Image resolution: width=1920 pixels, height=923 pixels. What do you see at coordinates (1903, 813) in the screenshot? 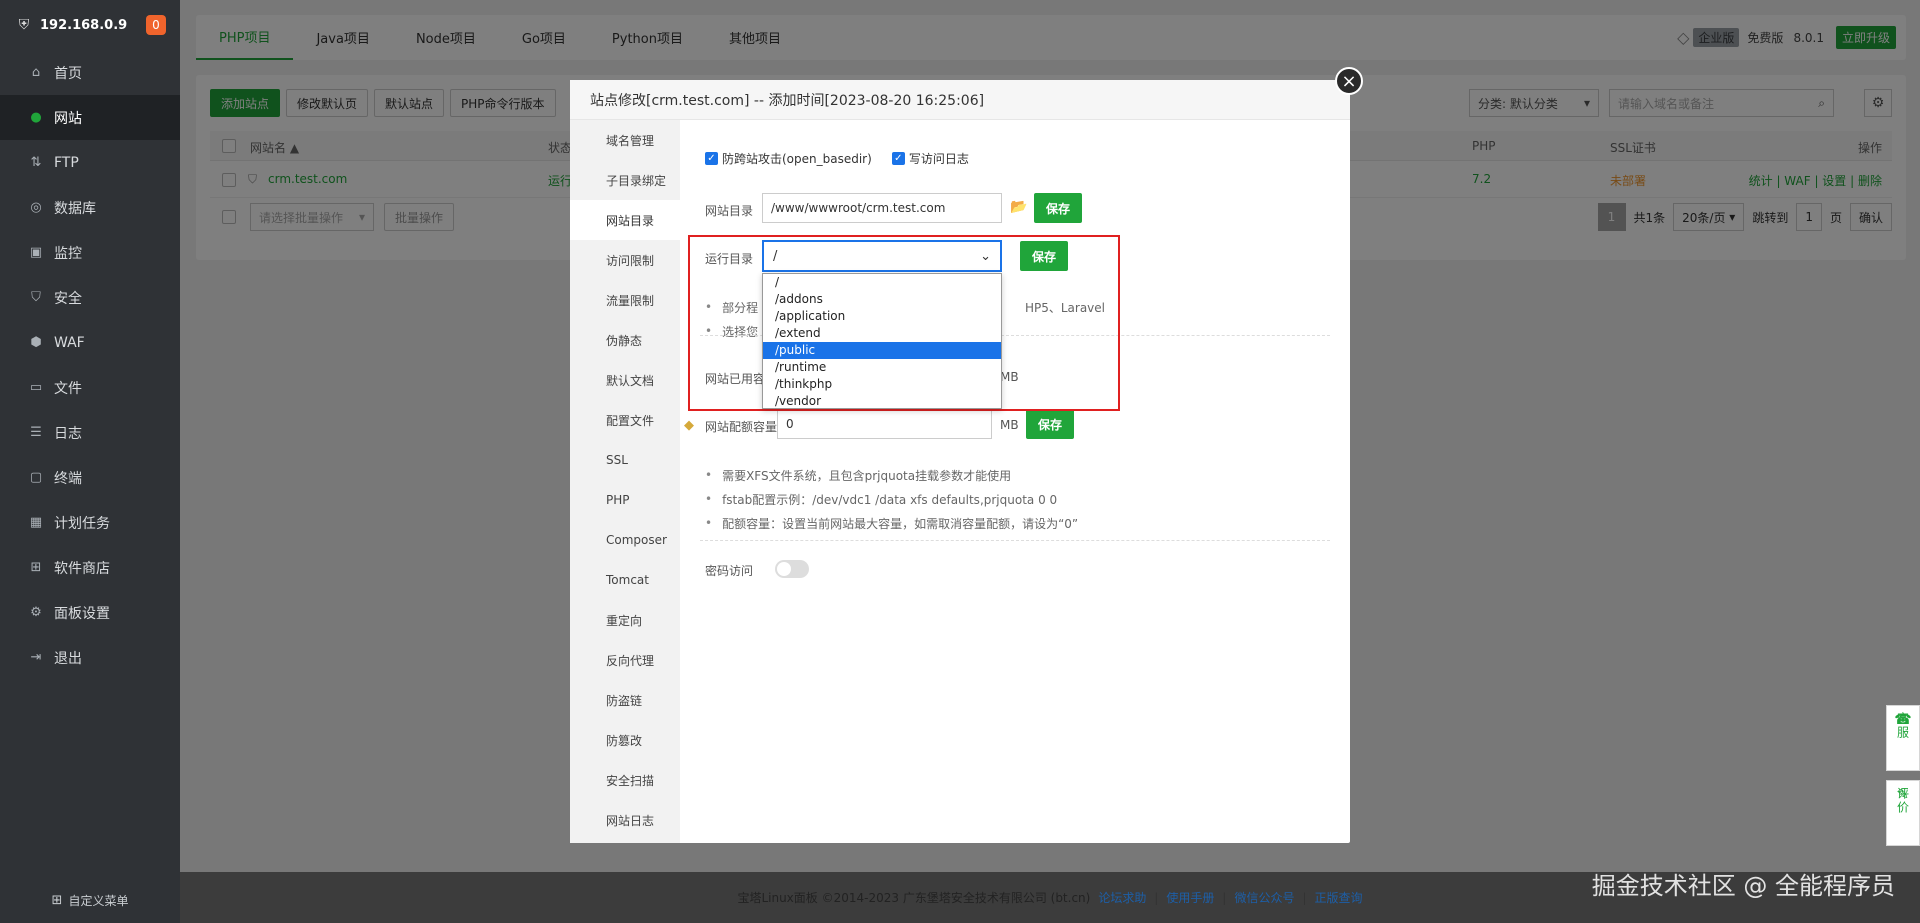
I see `rate-button: ✎ 评价` at bounding box center [1903, 813].